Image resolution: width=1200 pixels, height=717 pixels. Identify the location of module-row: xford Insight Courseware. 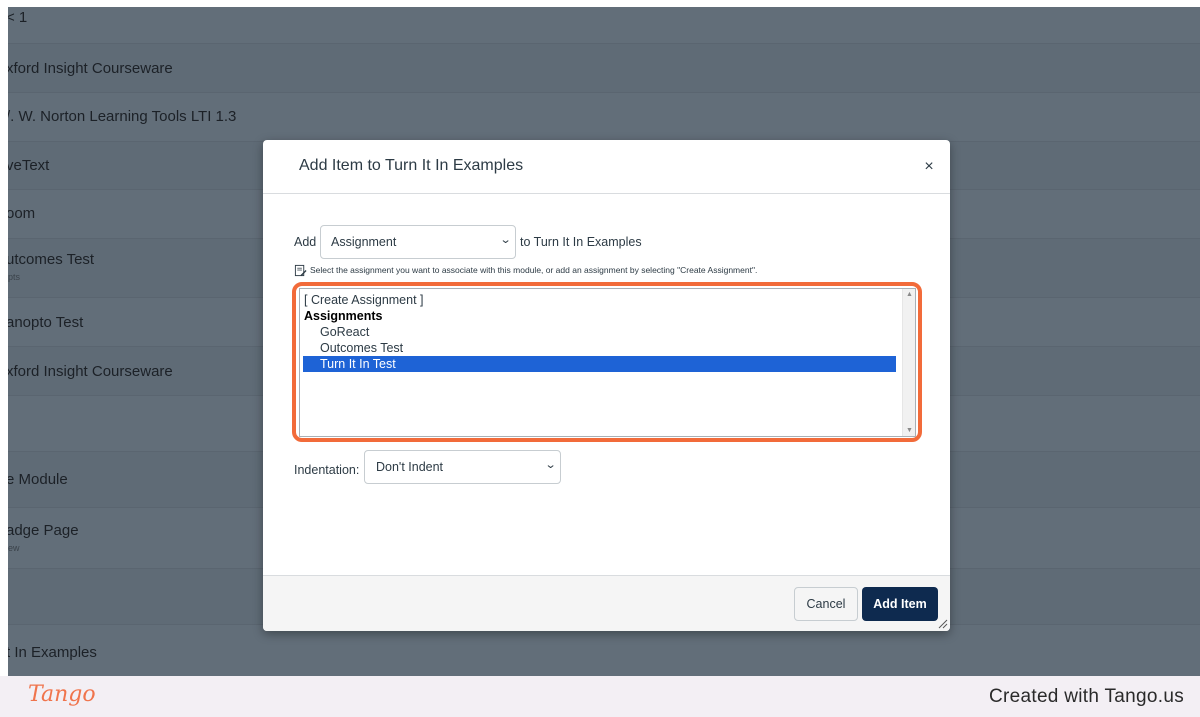
(604, 68).